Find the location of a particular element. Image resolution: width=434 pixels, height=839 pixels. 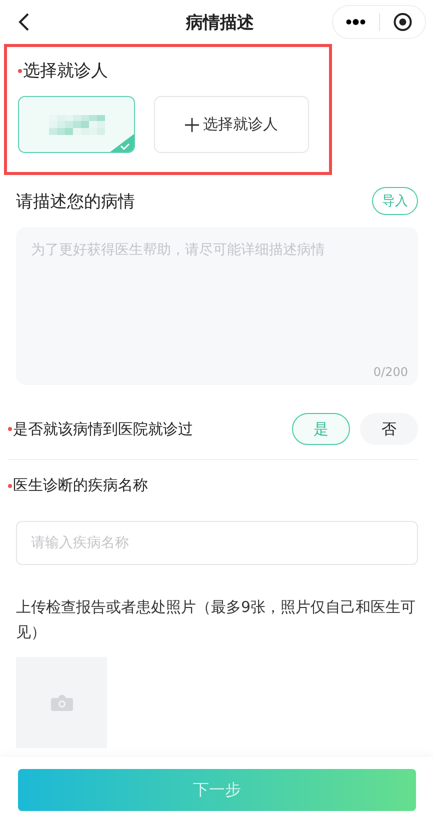

section-label: 请描述您的病情 is located at coordinates (75, 201).